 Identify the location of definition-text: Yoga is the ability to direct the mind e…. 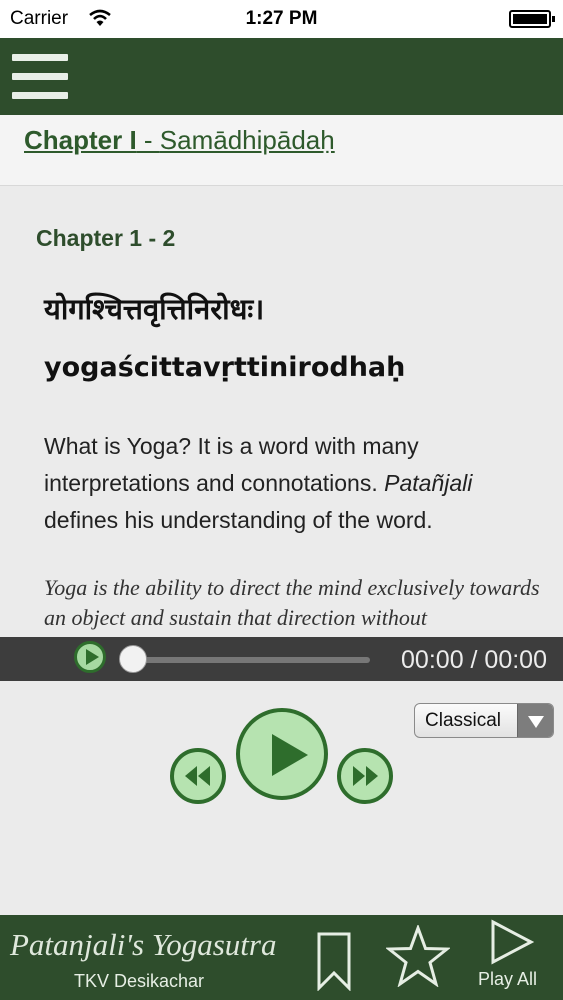
(292, 602).